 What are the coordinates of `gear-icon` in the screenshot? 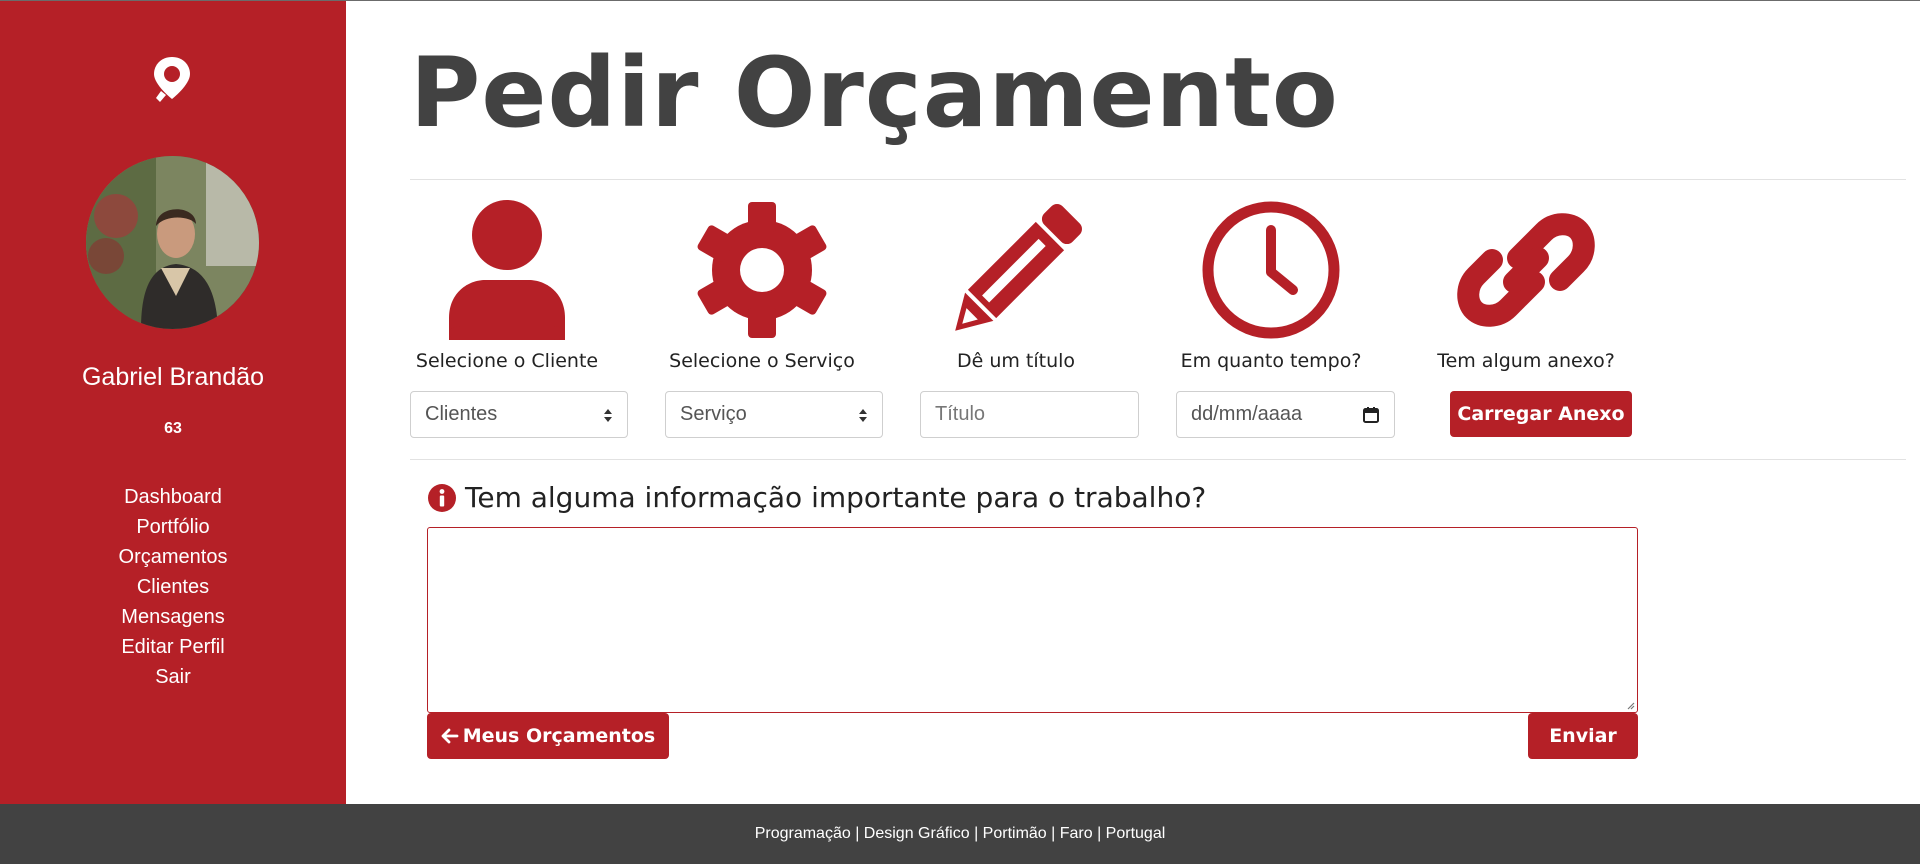 It's located at (762, 269).